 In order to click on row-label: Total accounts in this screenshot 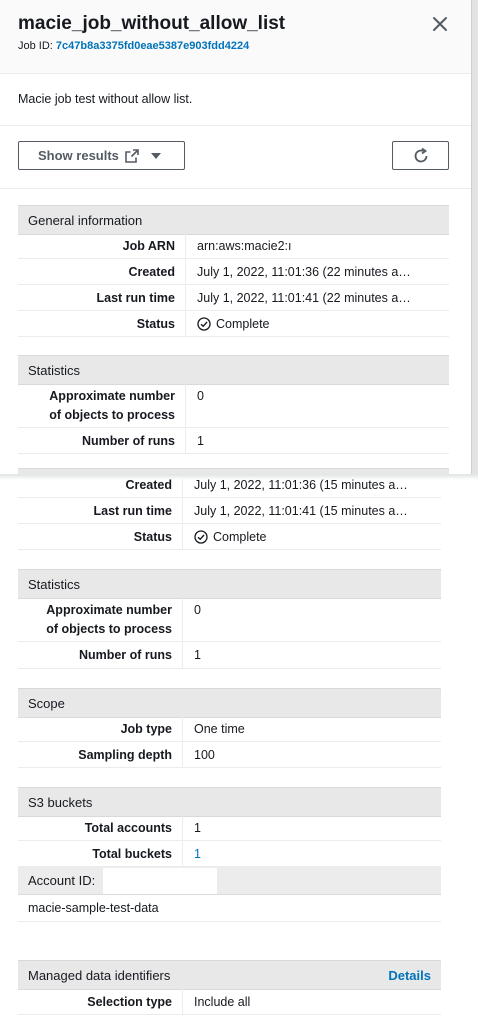, I will do `click(100, 827)`.